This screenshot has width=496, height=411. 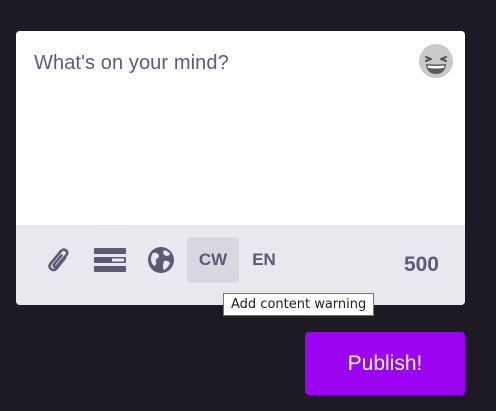 I want to click on poll-button, so click(x=110, y=260).